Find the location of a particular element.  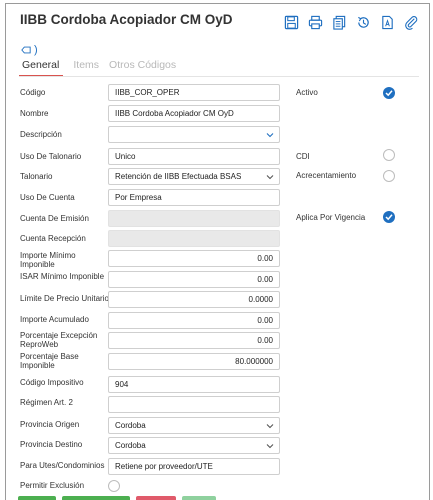

importe-acumulado-field: 0.00 is located at coordinates (194, 320).